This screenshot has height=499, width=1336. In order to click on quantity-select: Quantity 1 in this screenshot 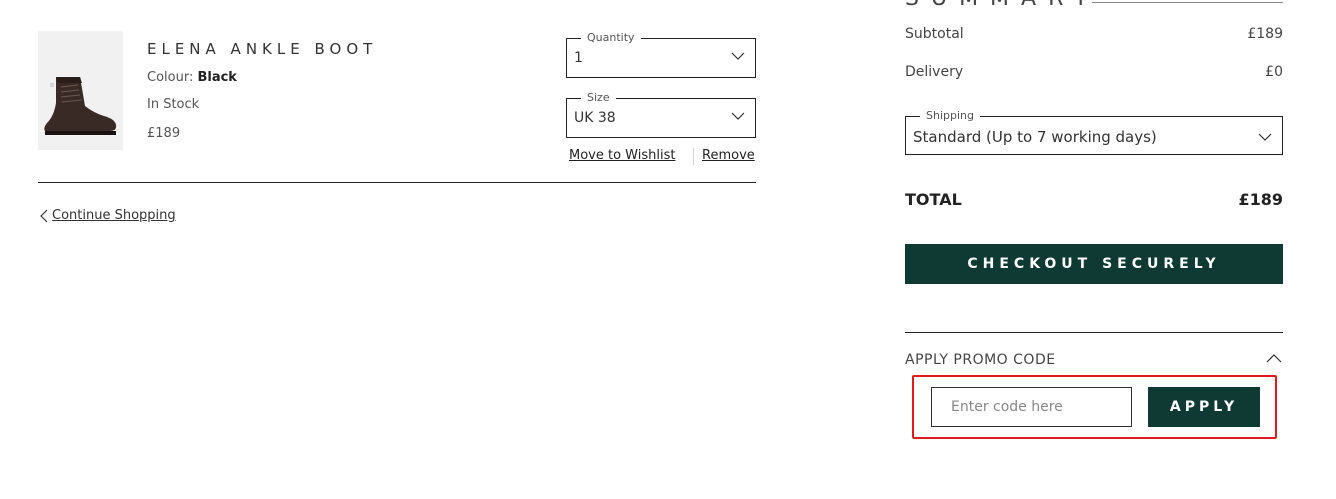, I will do `click(661, 55)`.